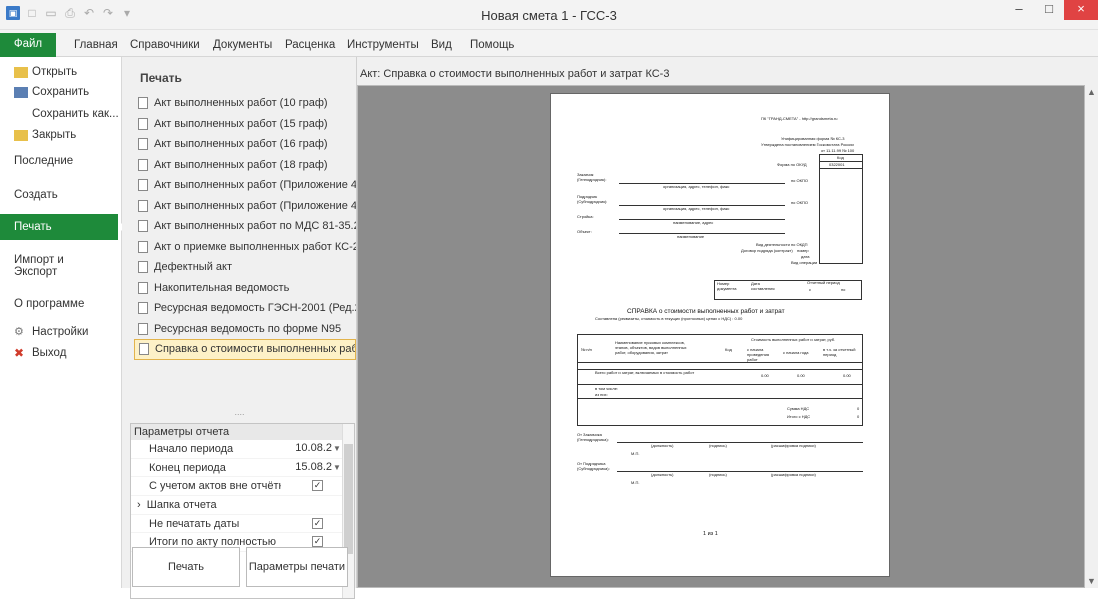 The height and width of the screenshot is (599, 1098). What do you see at coordinates (139, 505) in the screenshot?
I see `expand-icon: ›` at bounding box center [139, 505].